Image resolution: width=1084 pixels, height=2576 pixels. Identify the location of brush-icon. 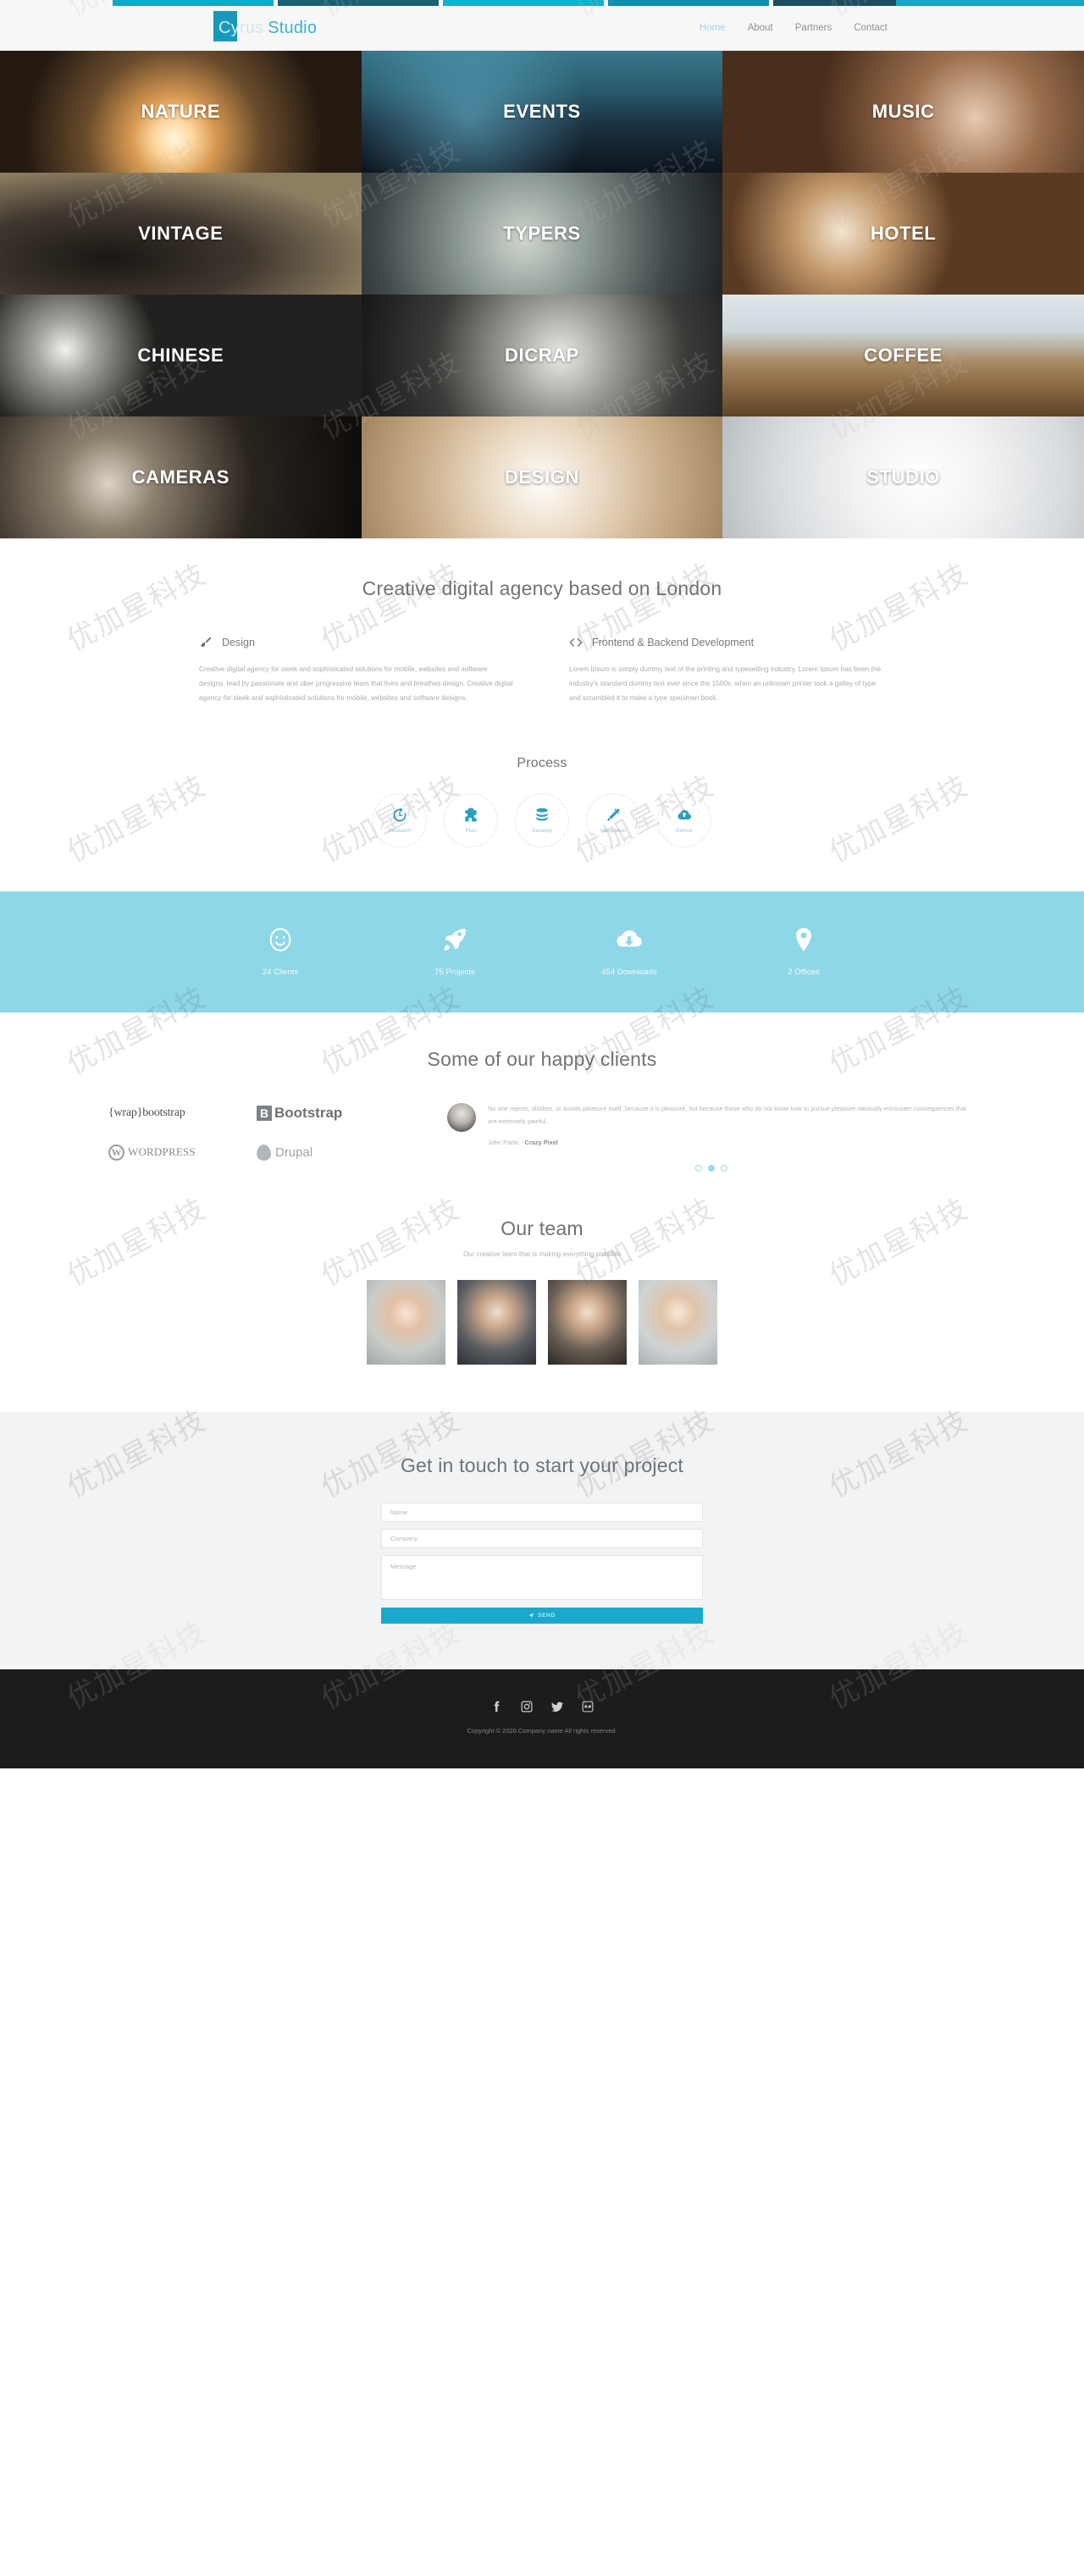
(206, 642).